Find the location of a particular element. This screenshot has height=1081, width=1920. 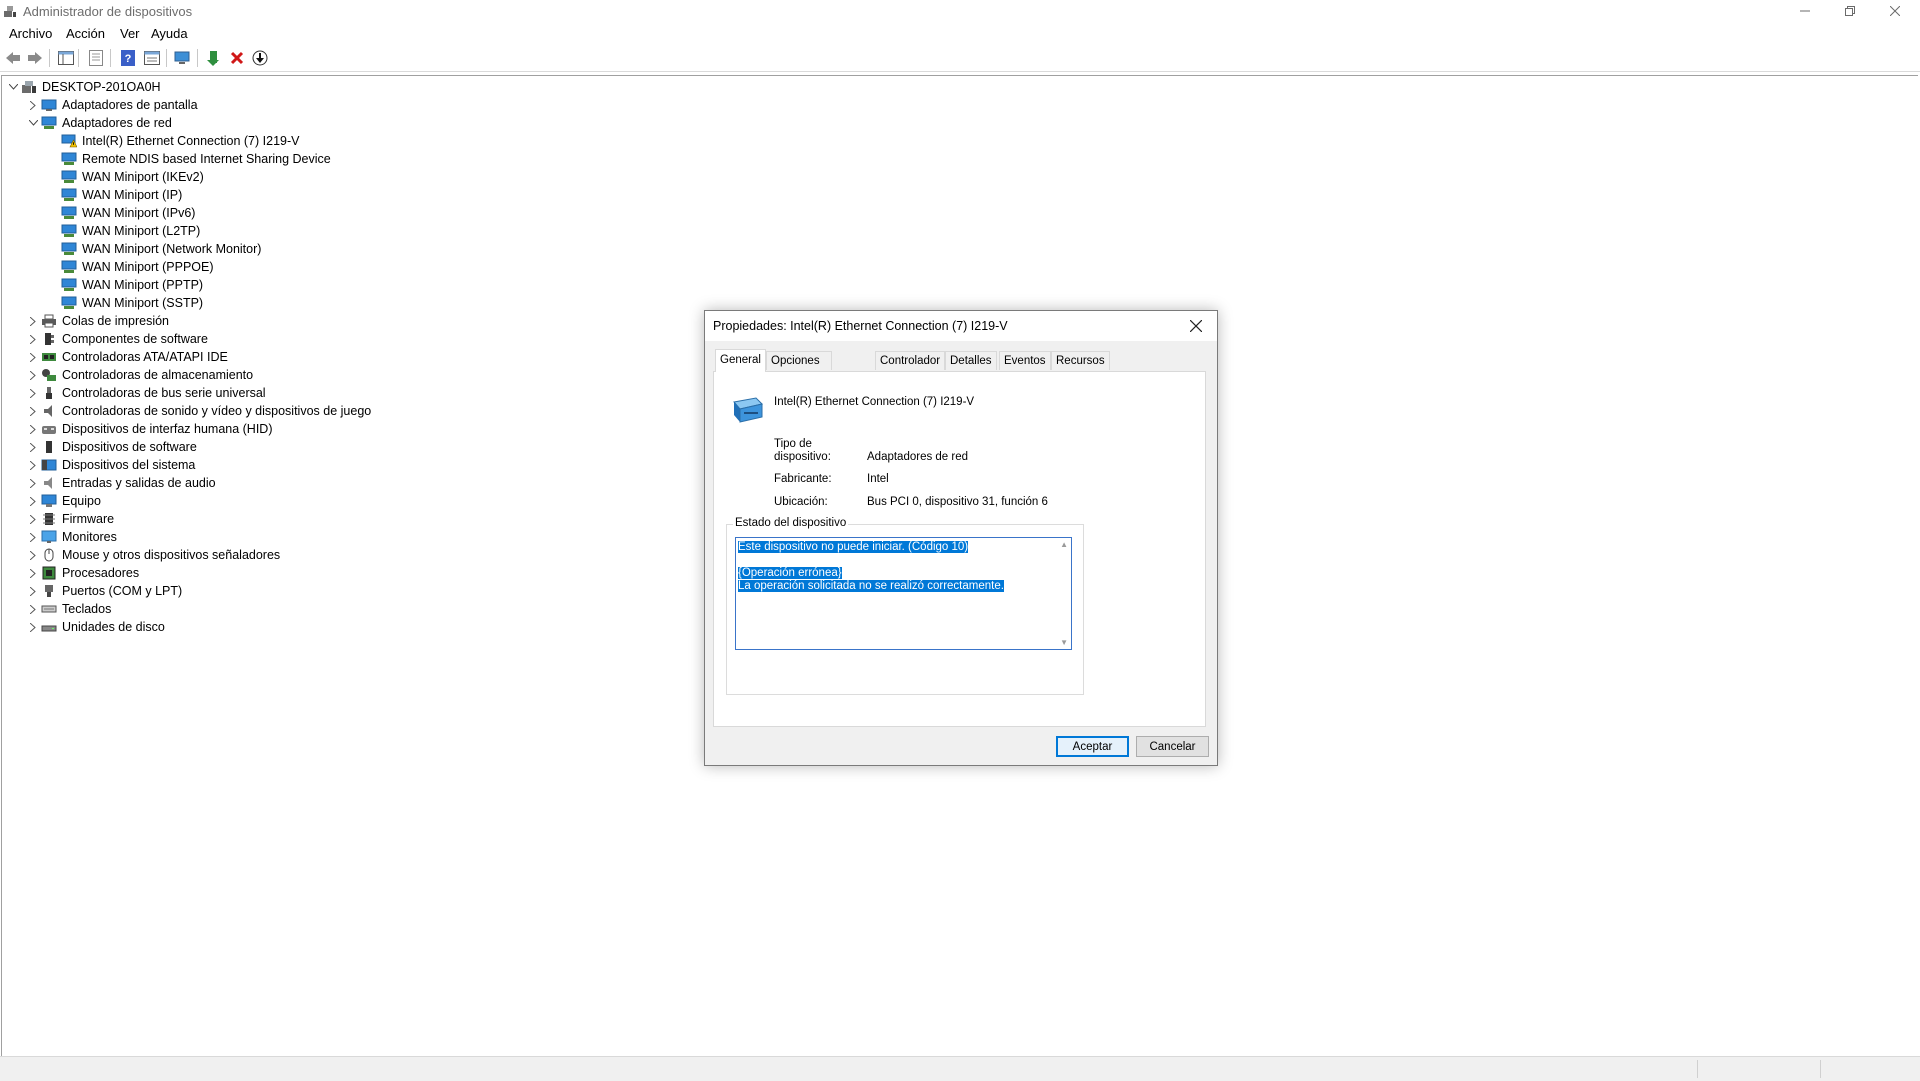

status-line-operation: {Operación errónea} is located at coordinates (790, 573).